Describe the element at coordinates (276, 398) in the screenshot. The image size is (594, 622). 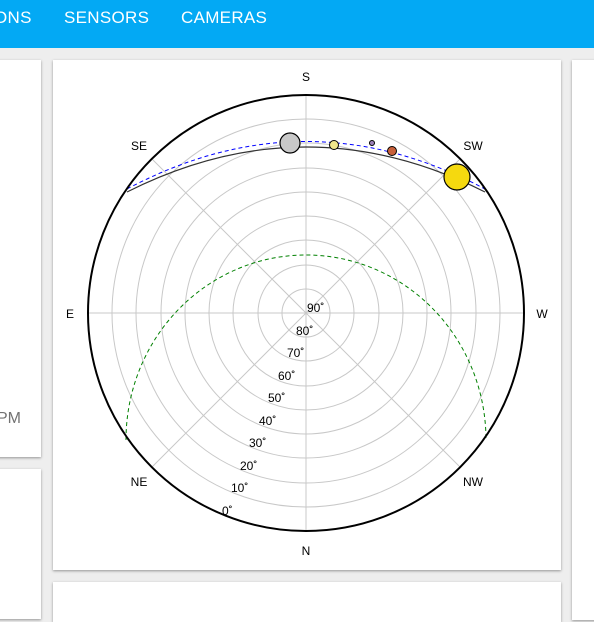
I see `altitude-label: 50˚` at that location.